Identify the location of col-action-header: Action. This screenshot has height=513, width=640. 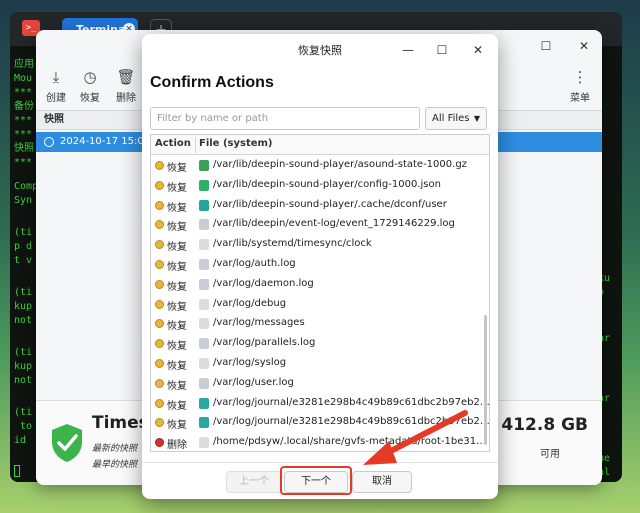
(173, 143).